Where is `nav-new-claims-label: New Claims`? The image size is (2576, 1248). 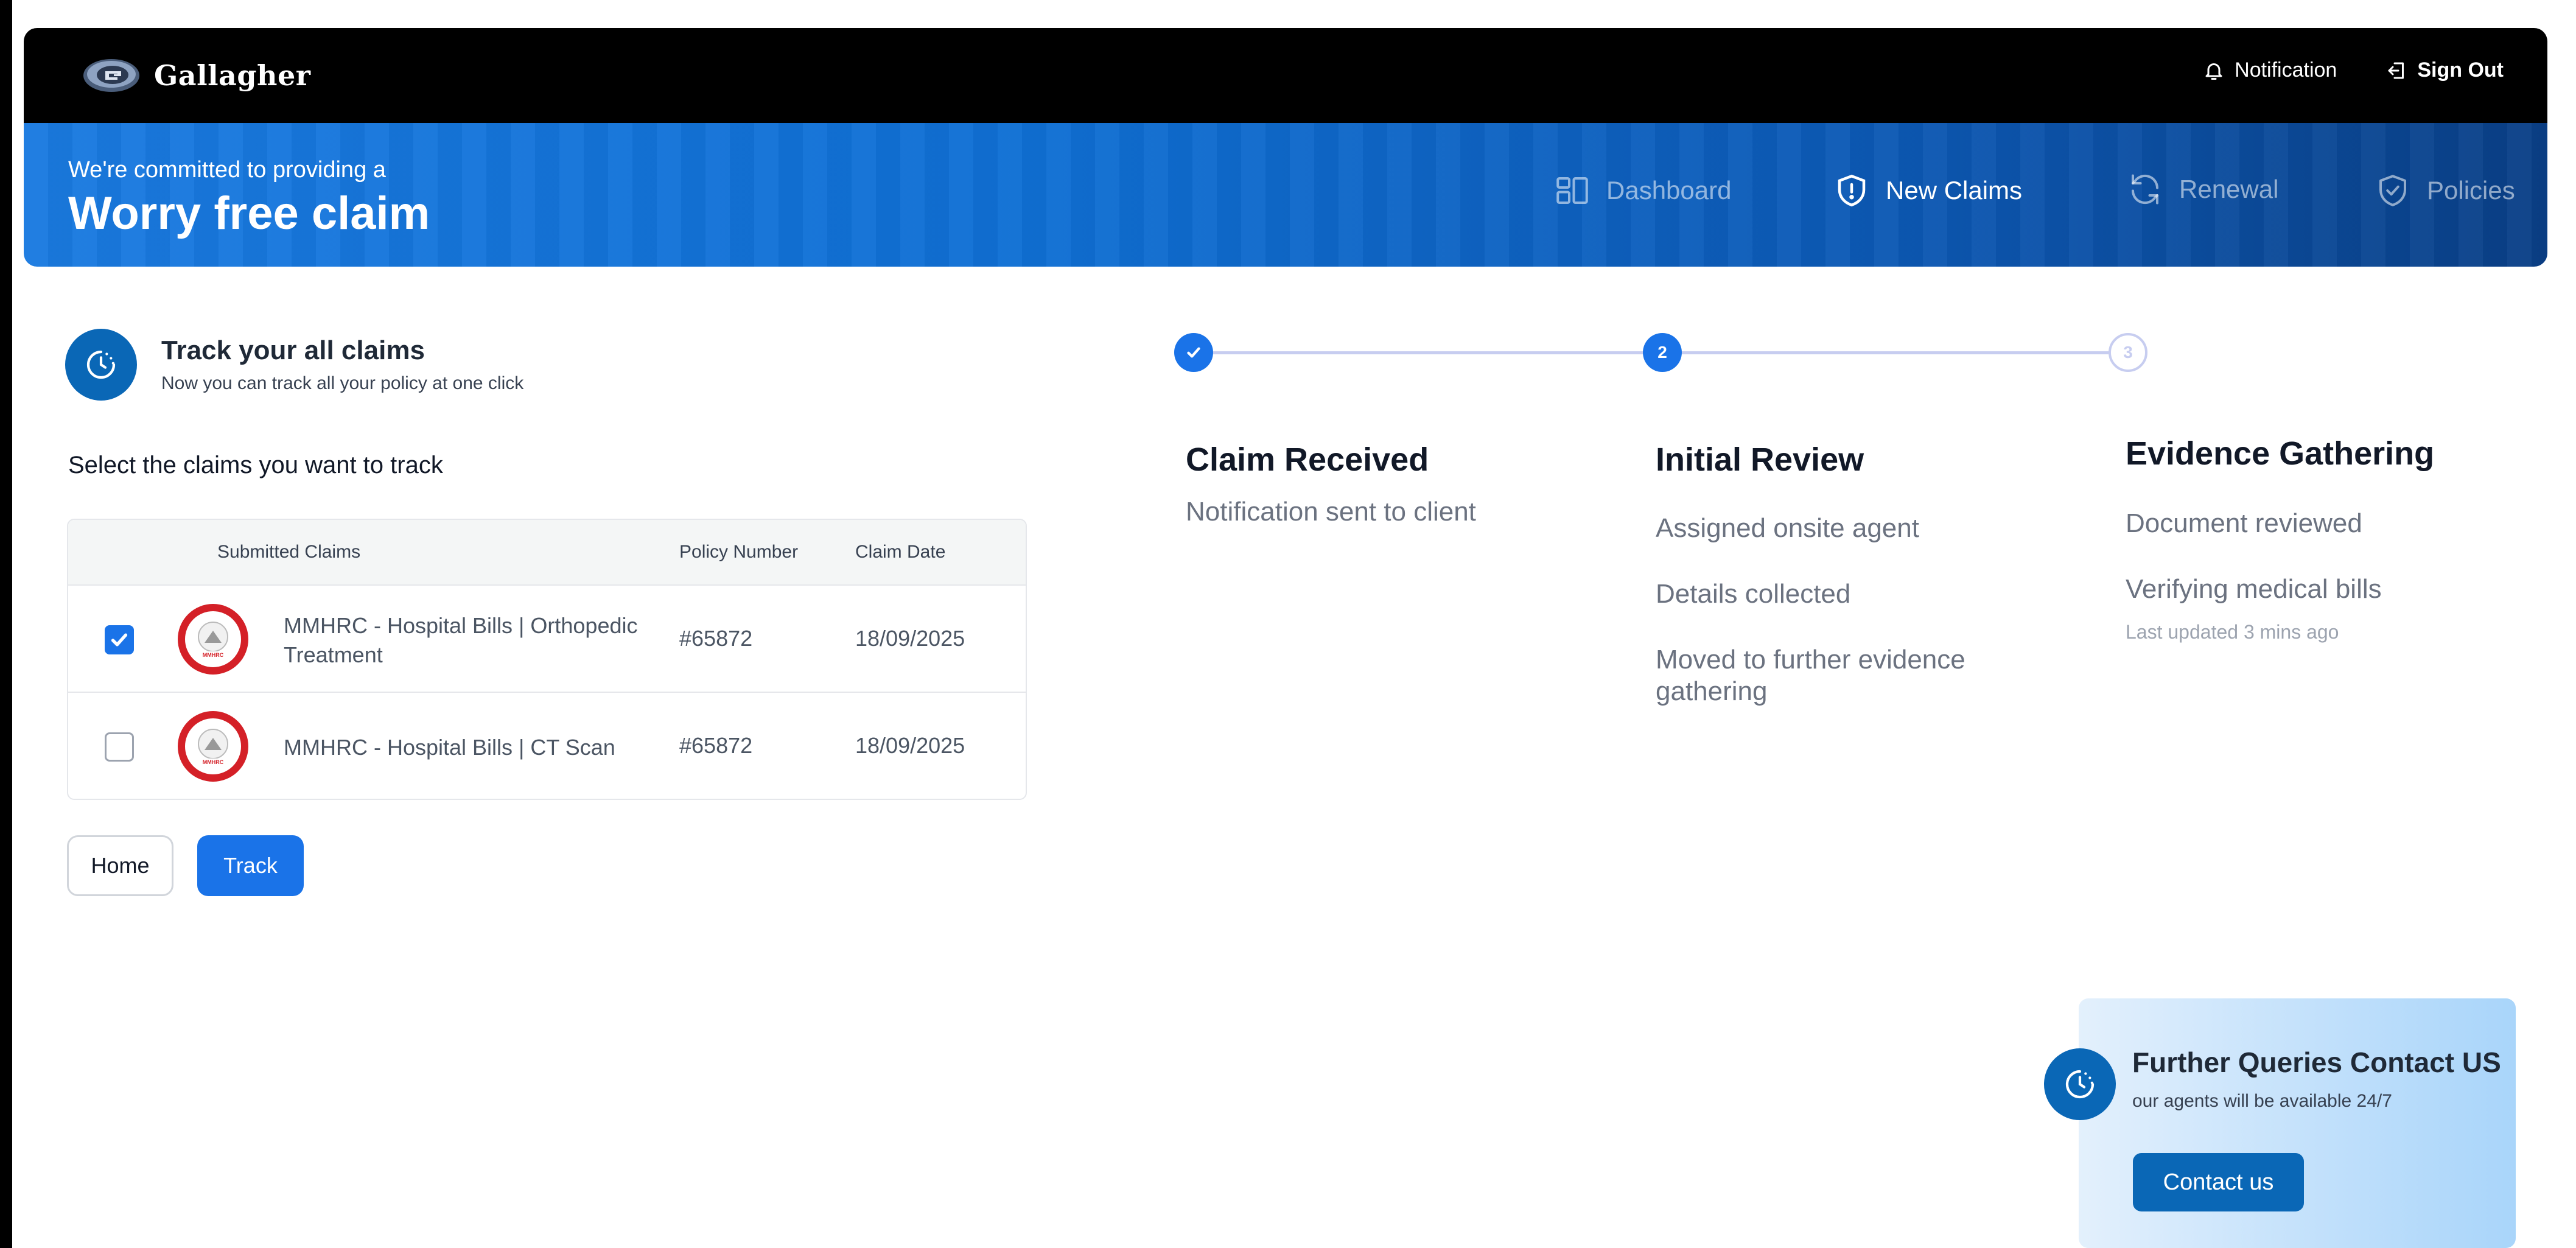
nav-new-claims-label: New Claims is located at coordinates (1955, 190).